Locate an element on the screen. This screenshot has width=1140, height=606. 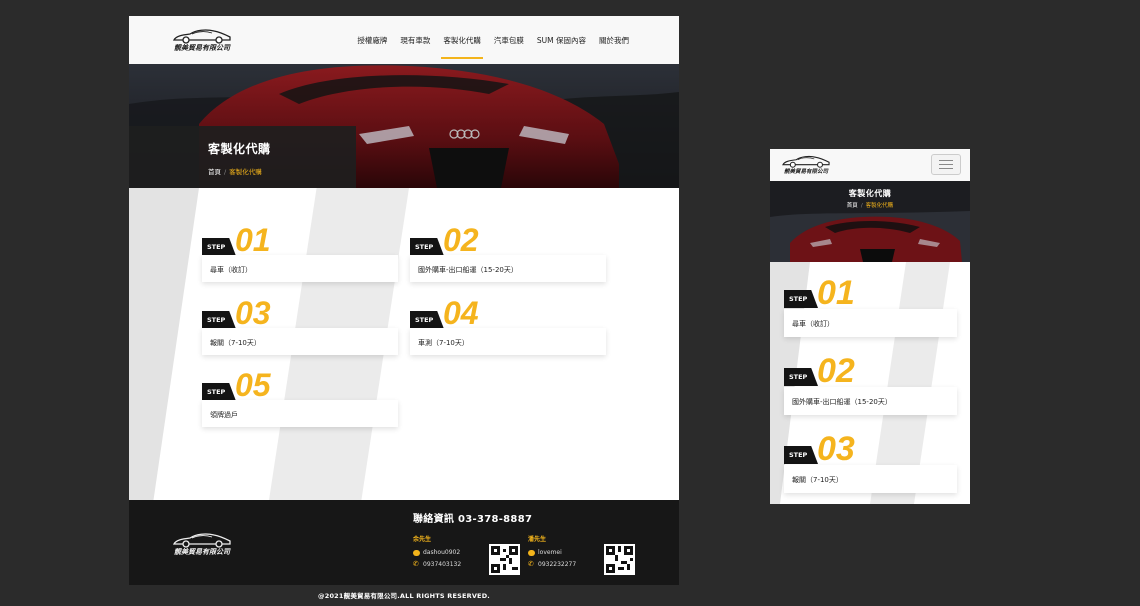
mobile-header: 靚美貿易有限公司 is located at coordinates (870, 165).